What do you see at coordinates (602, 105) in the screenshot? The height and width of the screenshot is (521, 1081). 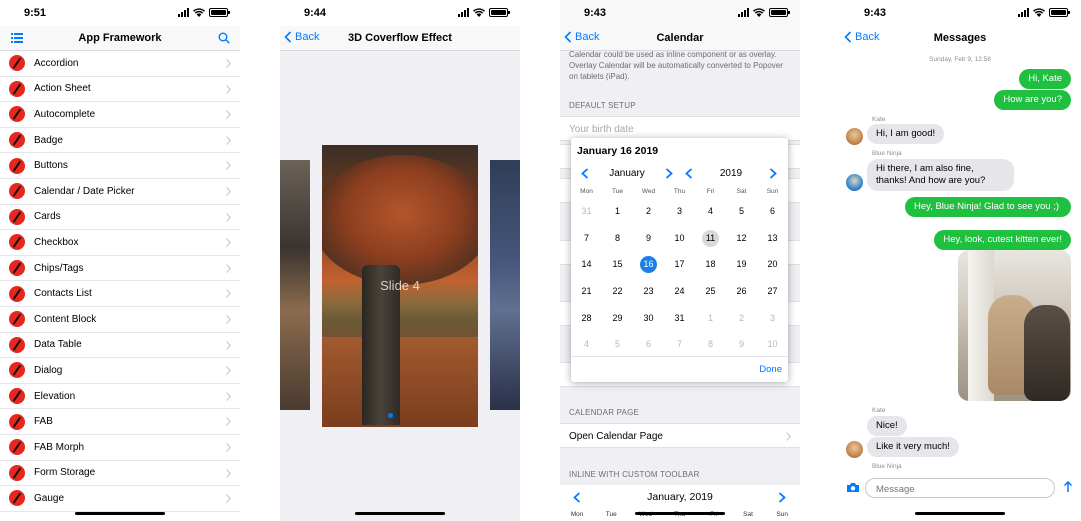 I see `section-header-default-setup: DEFAULT SETUP` at bounding box center [602, 105].